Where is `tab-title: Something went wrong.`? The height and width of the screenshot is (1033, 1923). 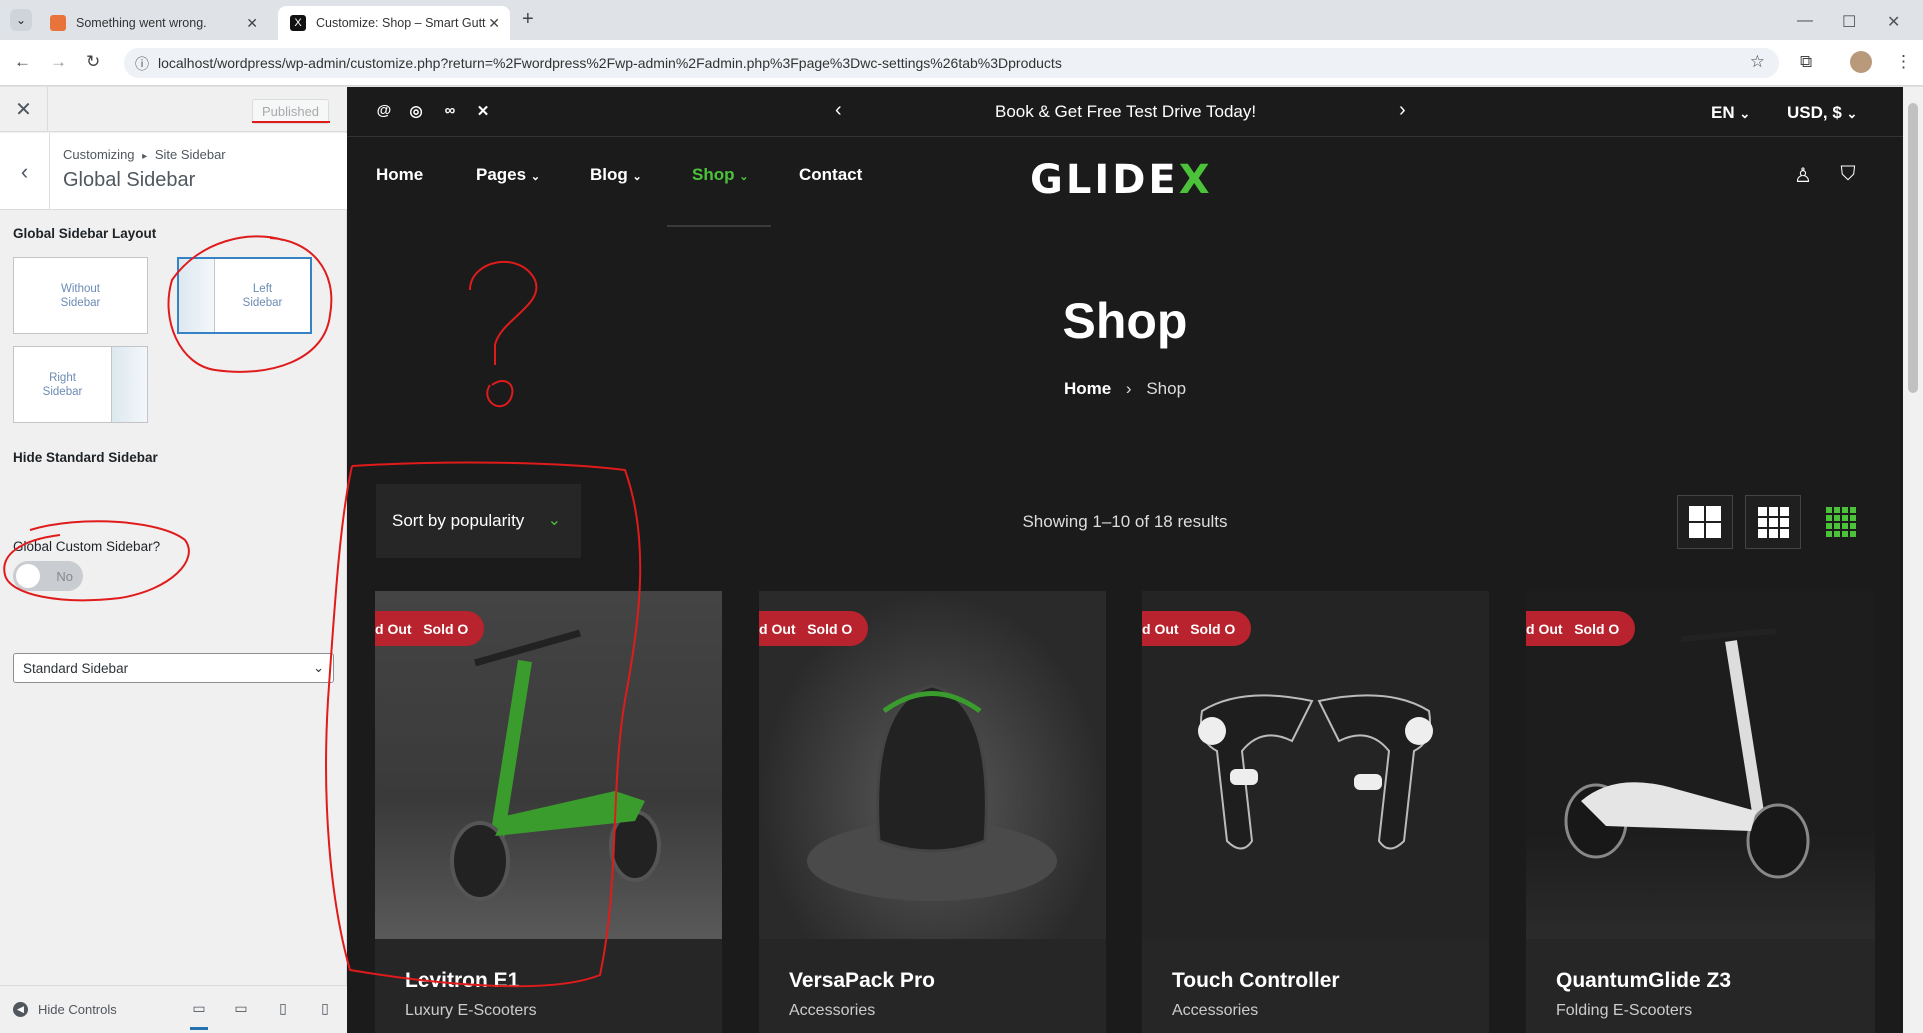
tab-title: Something went wrong. is located at coordinates (141, 23).